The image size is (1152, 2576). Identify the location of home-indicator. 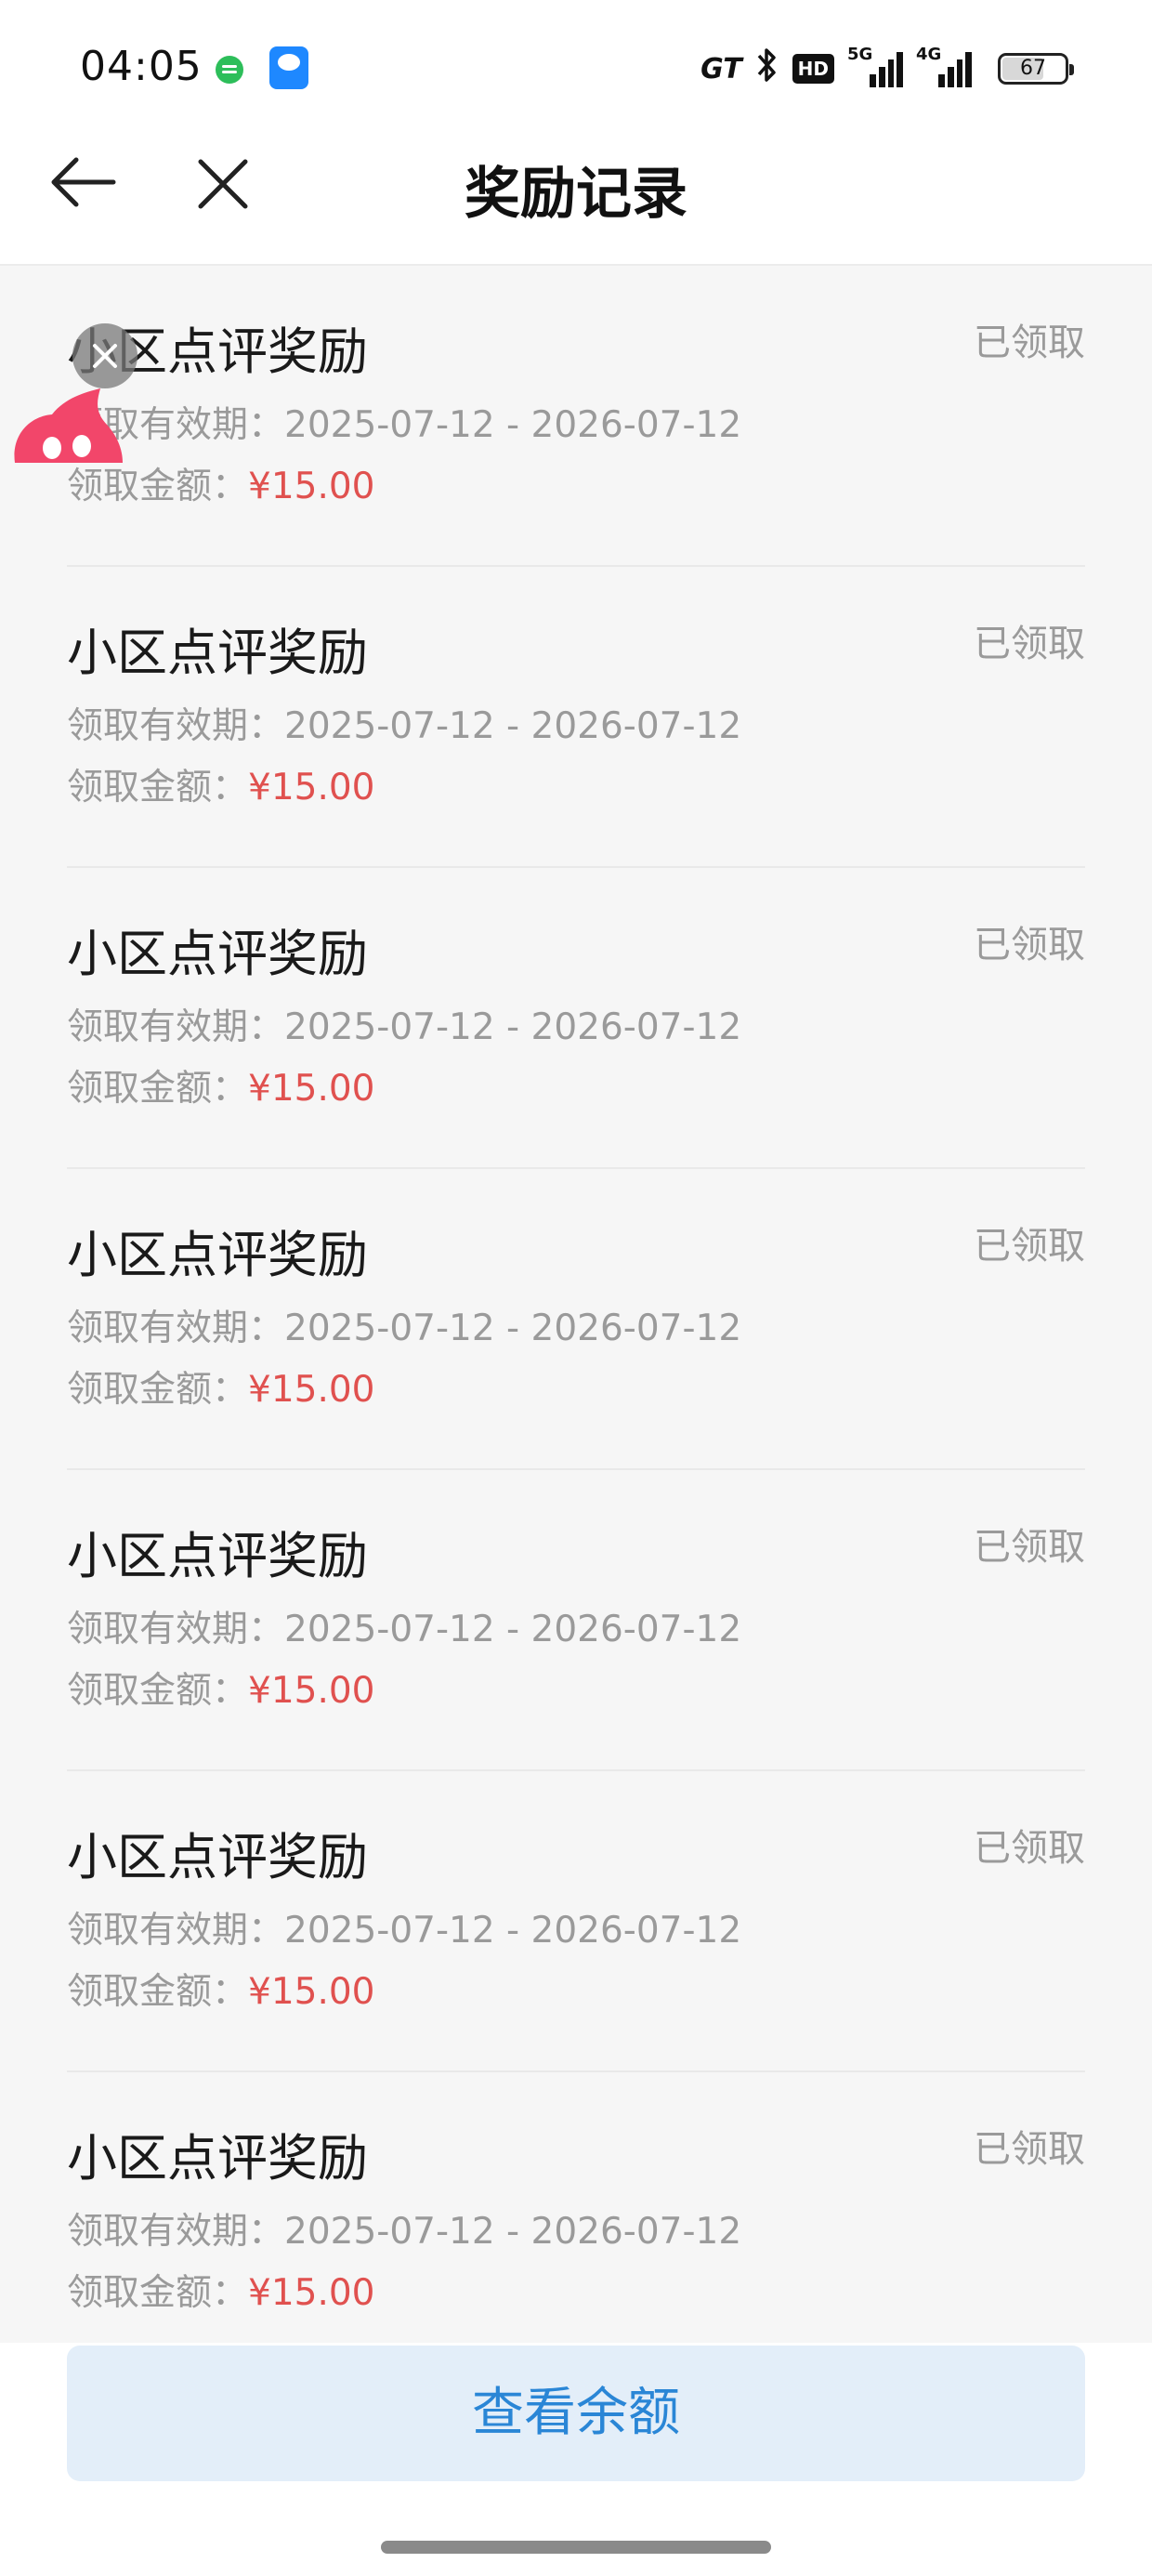
(576, 2547).